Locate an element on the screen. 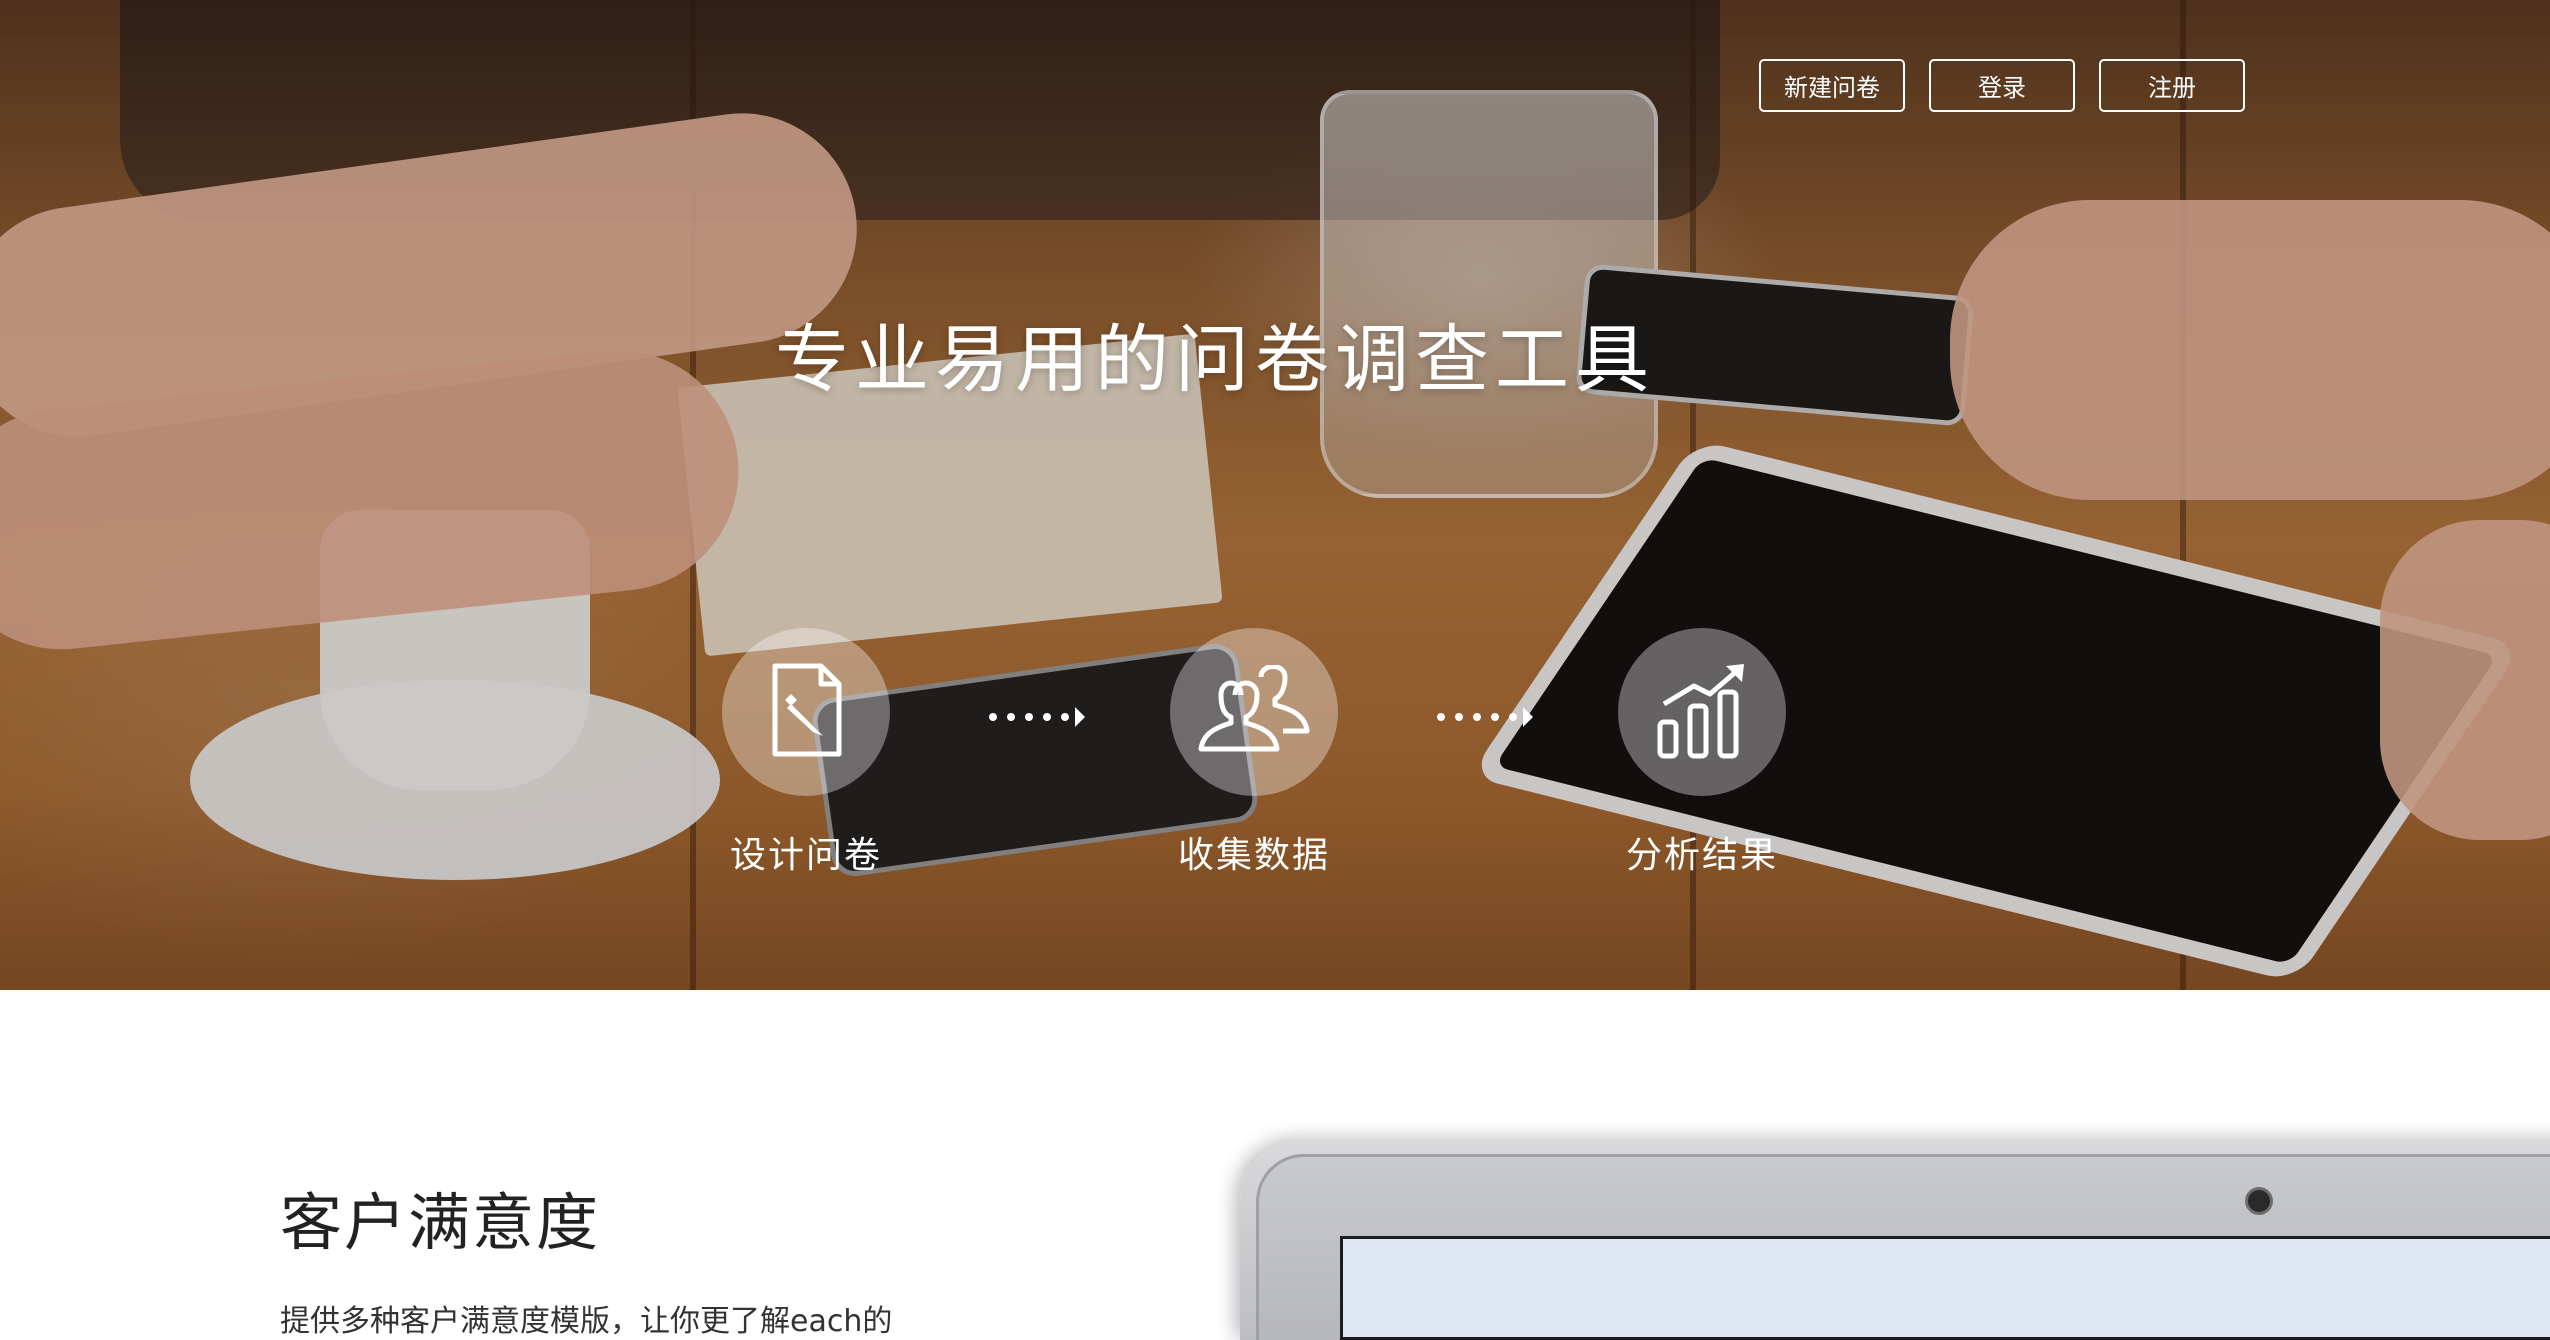  step-design-survey: 设计问卷 is located at coordinates (806, 753).